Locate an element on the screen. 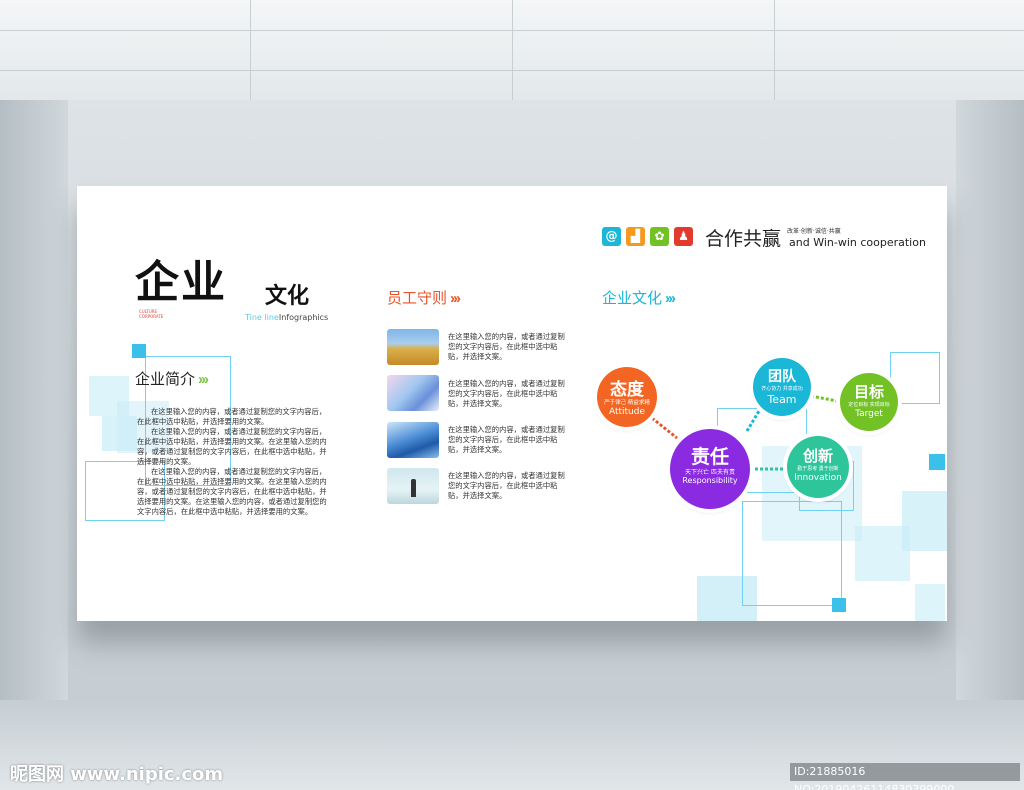 This screenshot has width=1024, height=790. value-en: Responsibility is located at coordinates (710, 480).